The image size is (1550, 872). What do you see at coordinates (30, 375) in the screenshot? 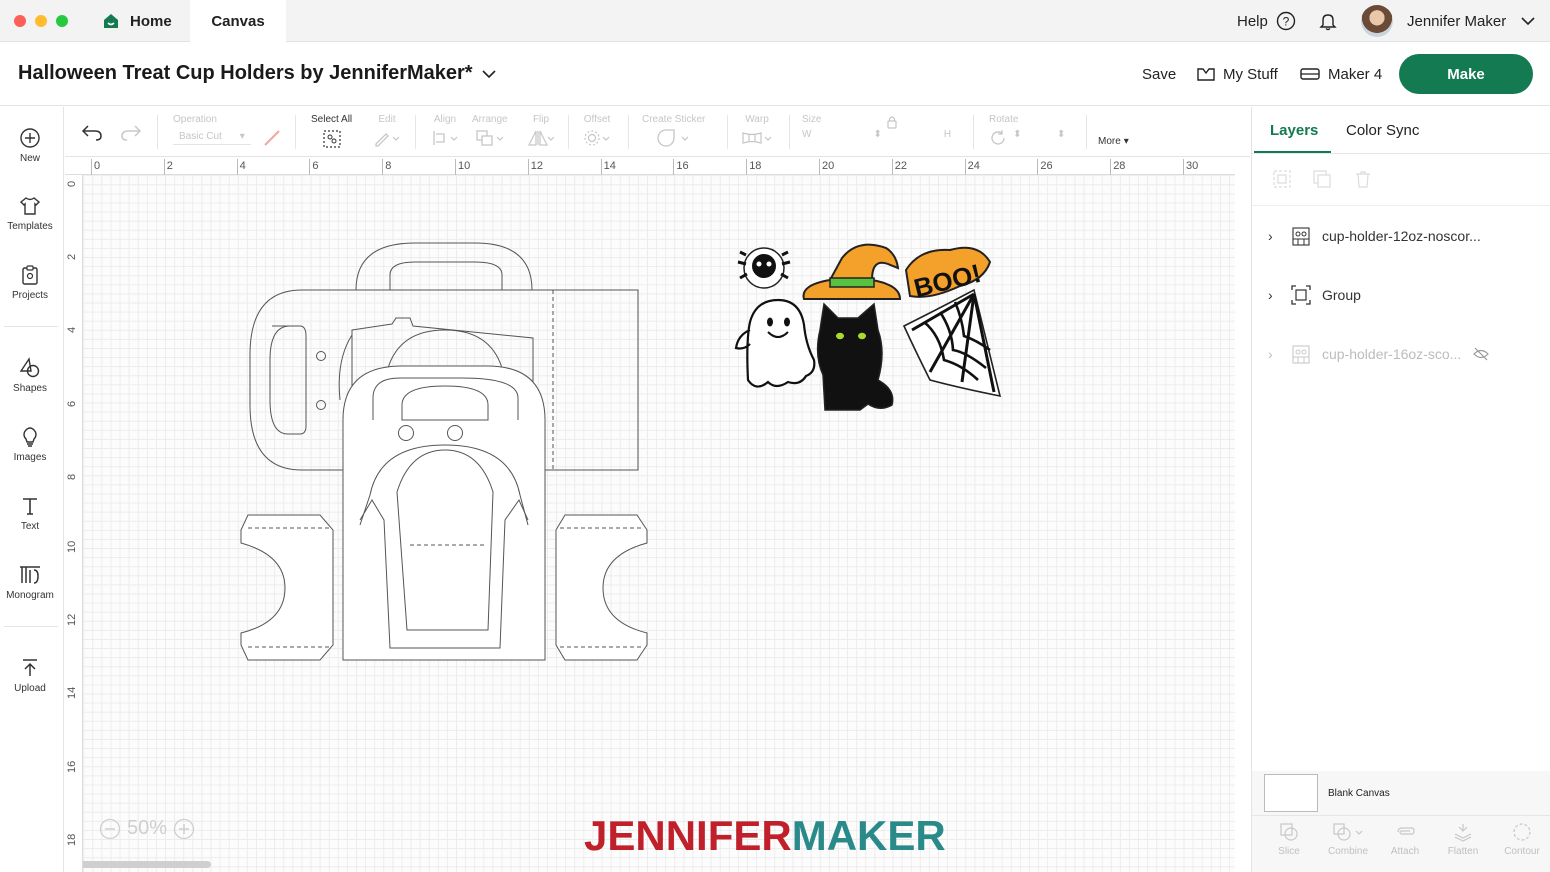
I see `sidebar-item-shapes: Shapes` at bounding box center [30, 375].